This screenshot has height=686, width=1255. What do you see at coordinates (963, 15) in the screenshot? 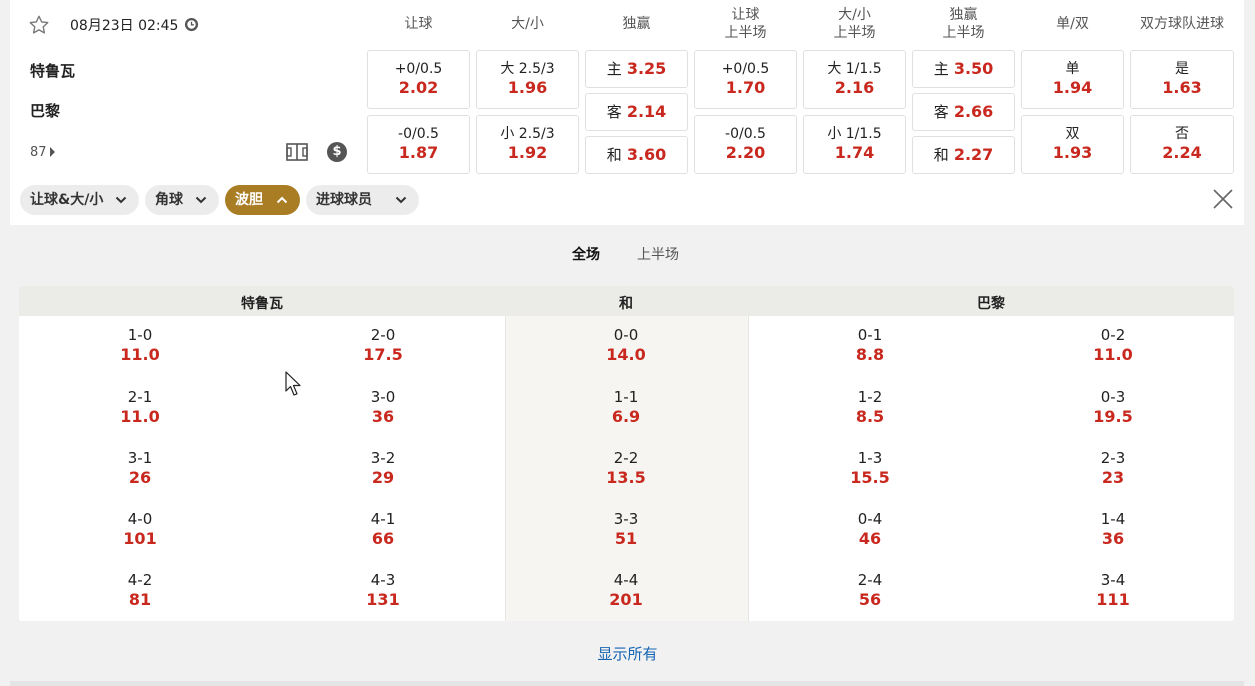
I see `header-moneyline-1h-l1: 独赢` at bounding box center [963, 15].